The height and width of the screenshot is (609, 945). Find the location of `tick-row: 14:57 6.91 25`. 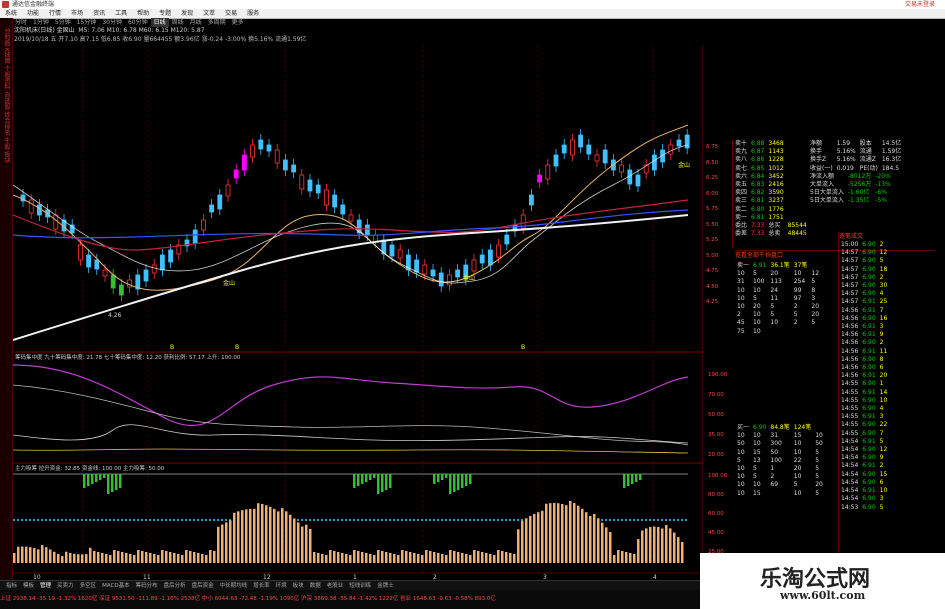

tick-row: 14:57 6.91 25 is located at coordinates (864, 302).